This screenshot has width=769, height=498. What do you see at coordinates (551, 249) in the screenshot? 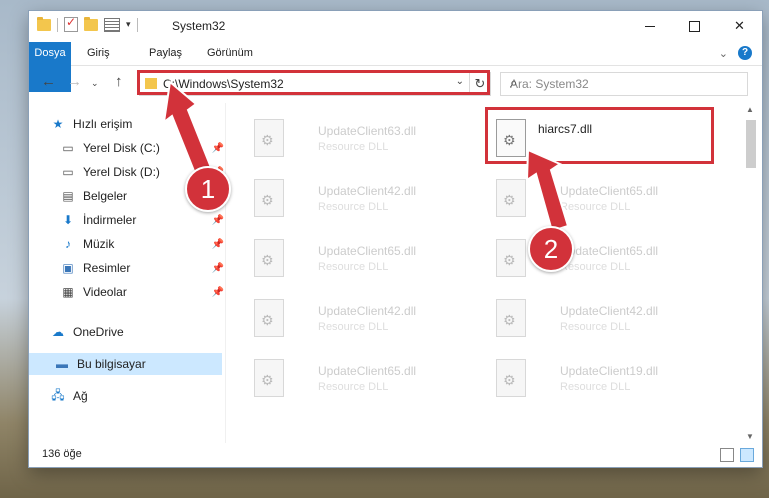
I see `step-2-badge: 2` at bounding box center [551, 249].